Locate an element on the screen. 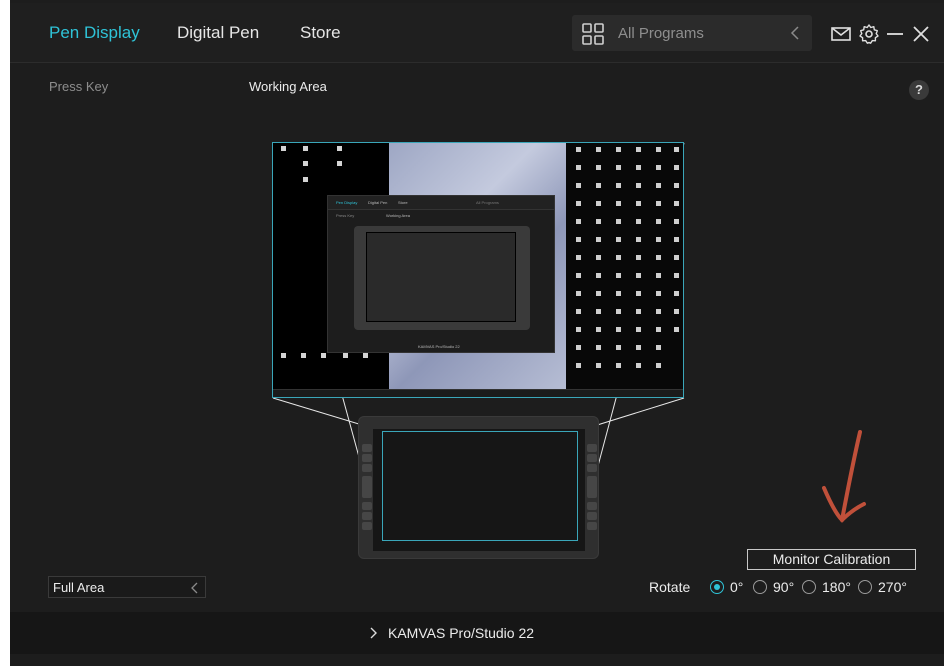  nested-device-name: KAMVAS Pro/Studio 22 is located at coordinates (439, 346).